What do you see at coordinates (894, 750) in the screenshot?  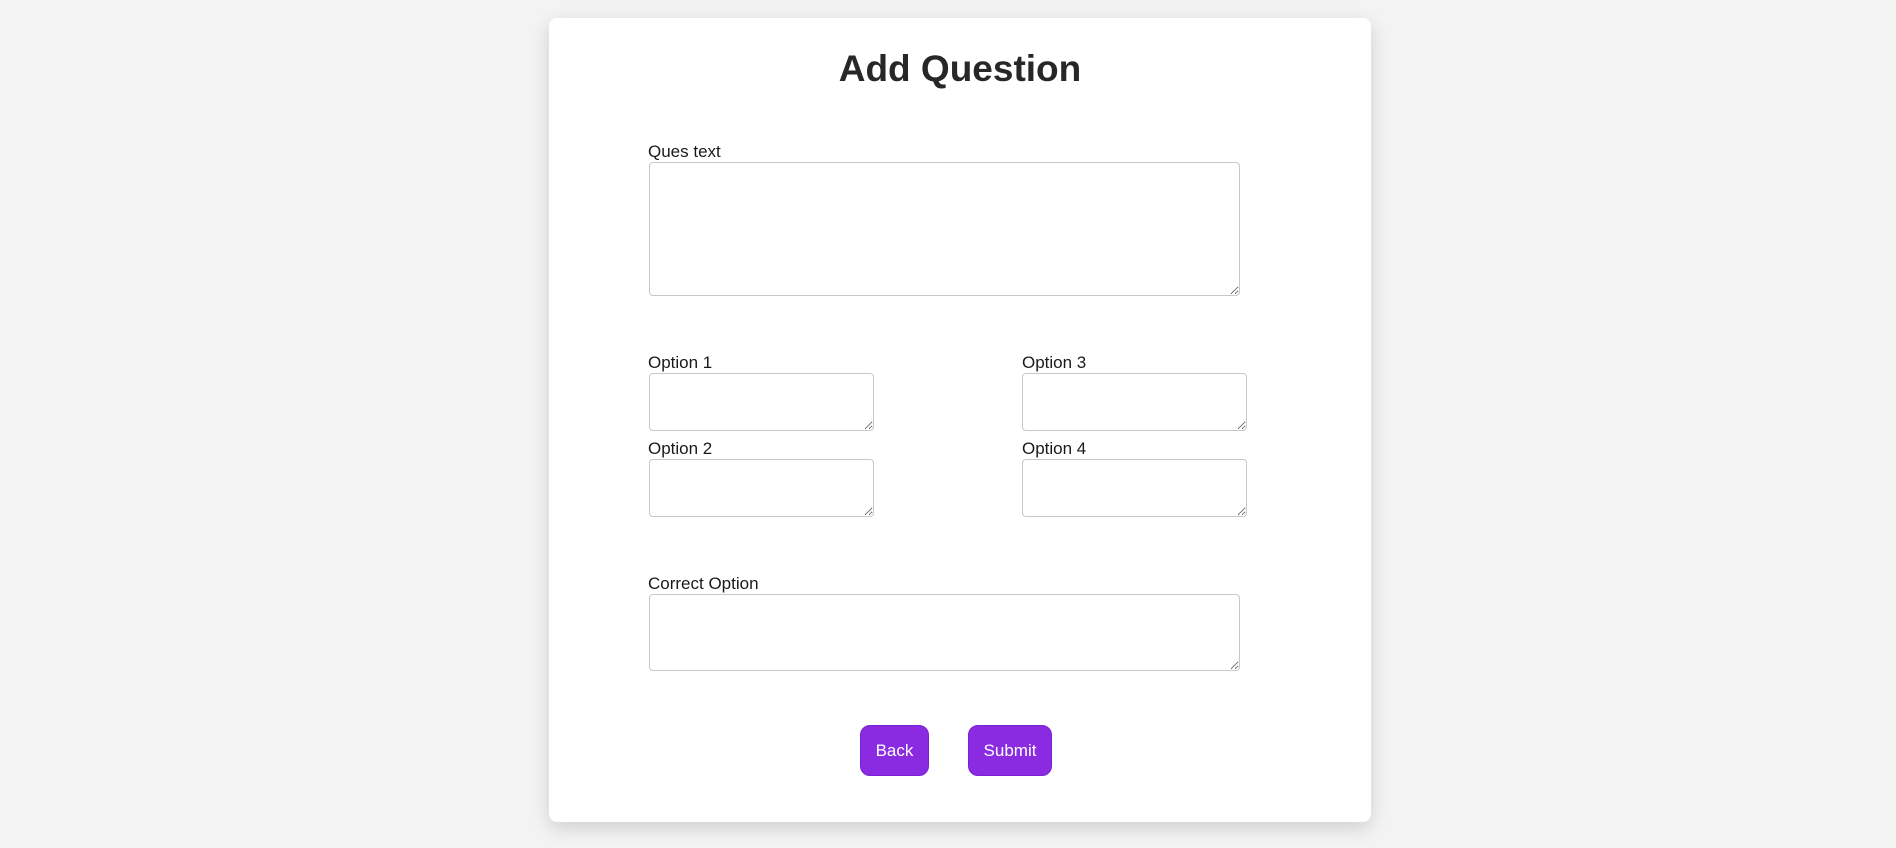 I see `back-button: Back` at bounding box center [894, 750].